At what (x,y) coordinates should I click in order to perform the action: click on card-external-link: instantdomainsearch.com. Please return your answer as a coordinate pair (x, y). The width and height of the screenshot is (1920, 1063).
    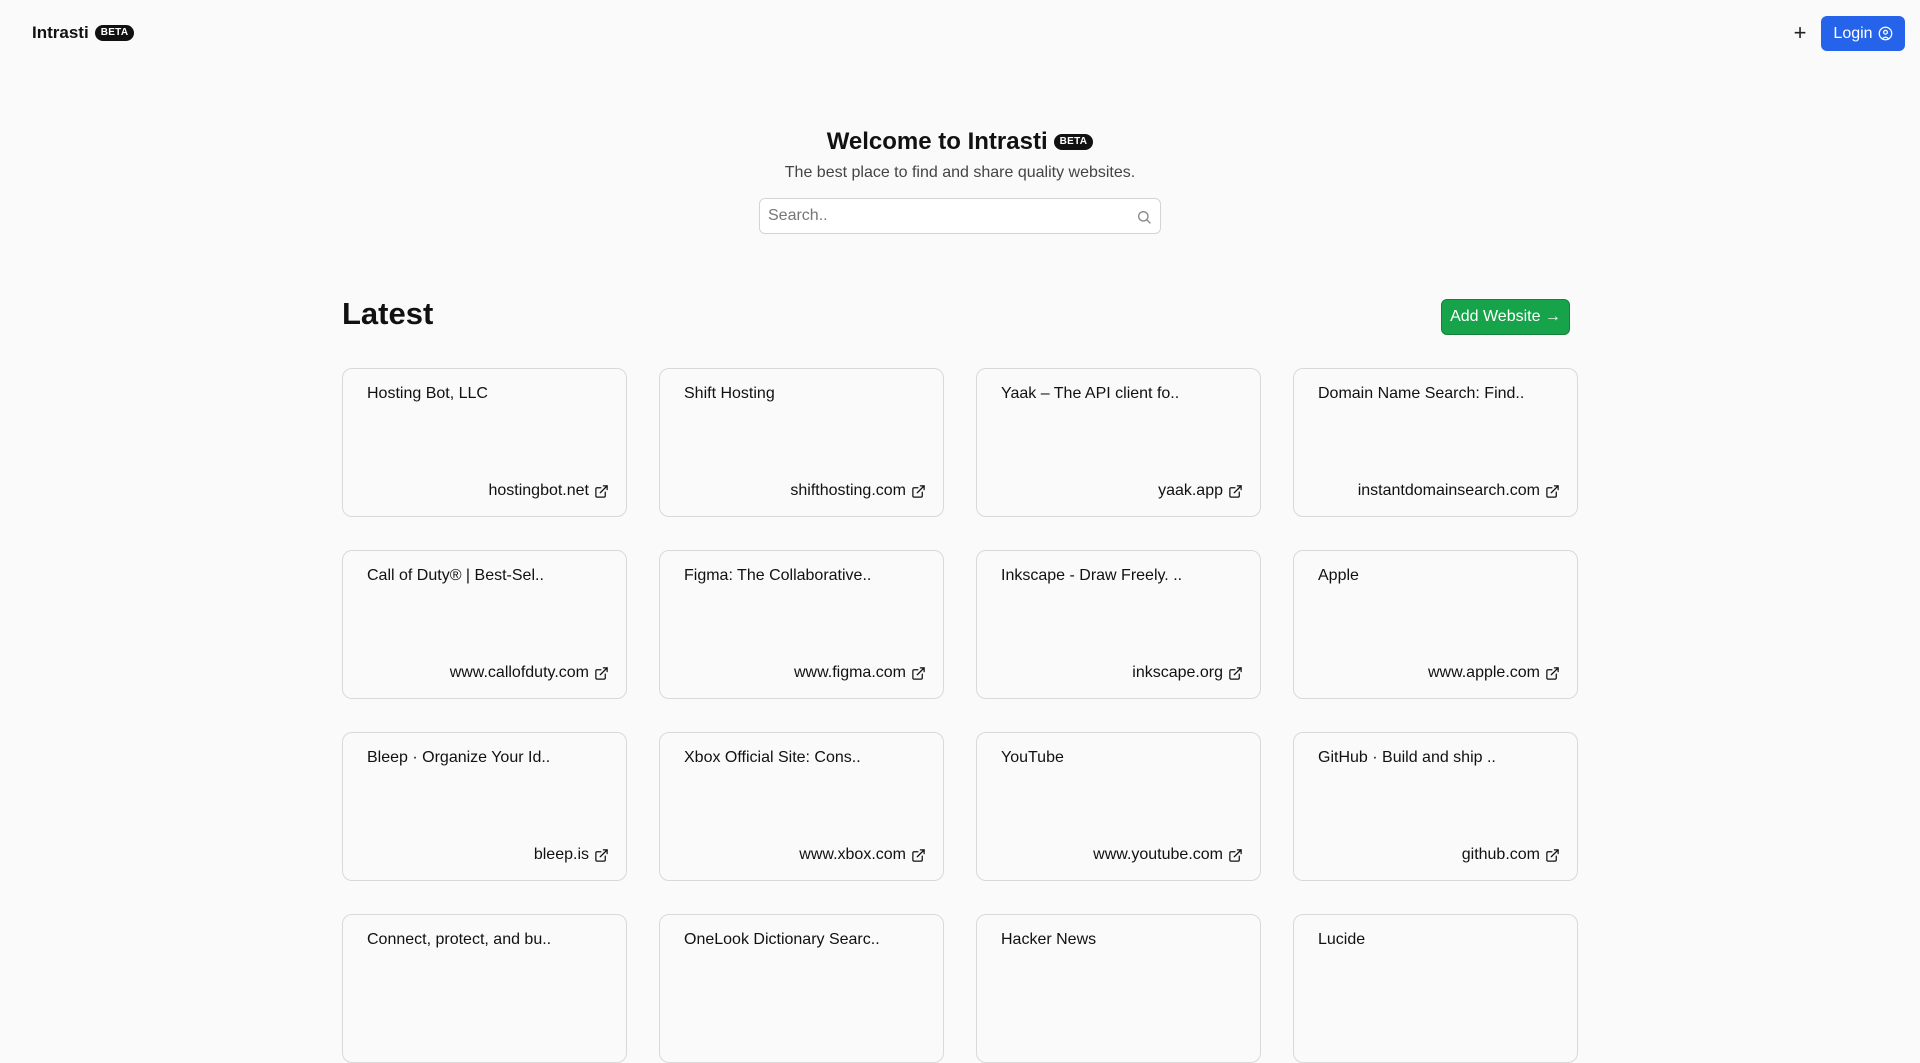
    Looking at the image, I should click on (1459, 491).